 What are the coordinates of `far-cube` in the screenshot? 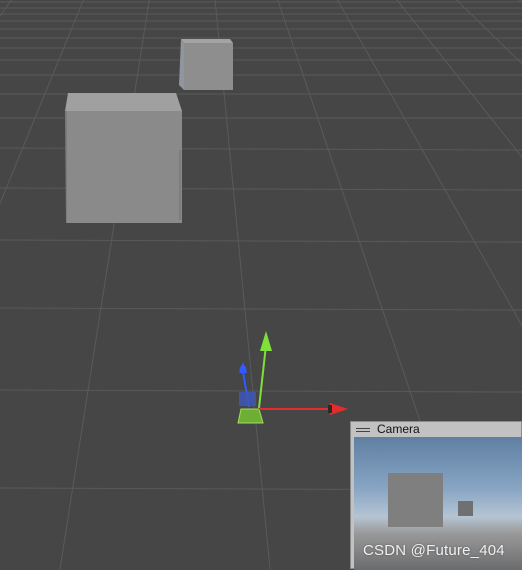 It's located at (206, 64).